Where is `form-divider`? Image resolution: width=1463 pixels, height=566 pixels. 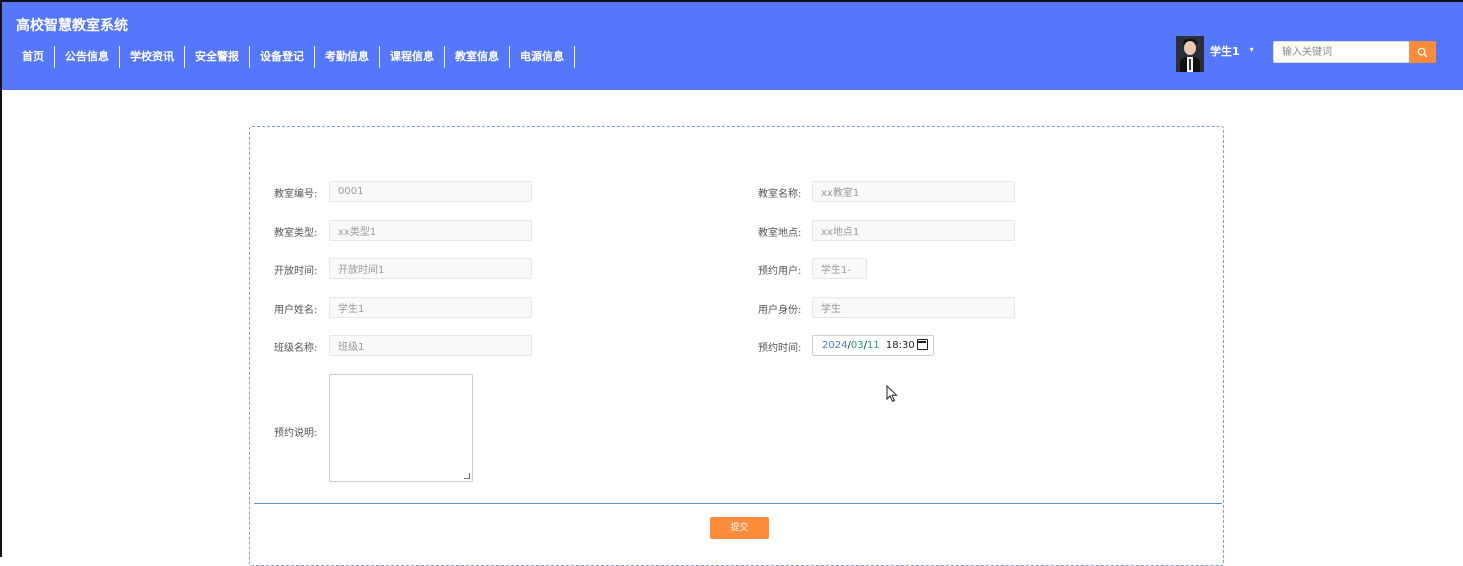
form-divider is located at coordinates (738, 503).